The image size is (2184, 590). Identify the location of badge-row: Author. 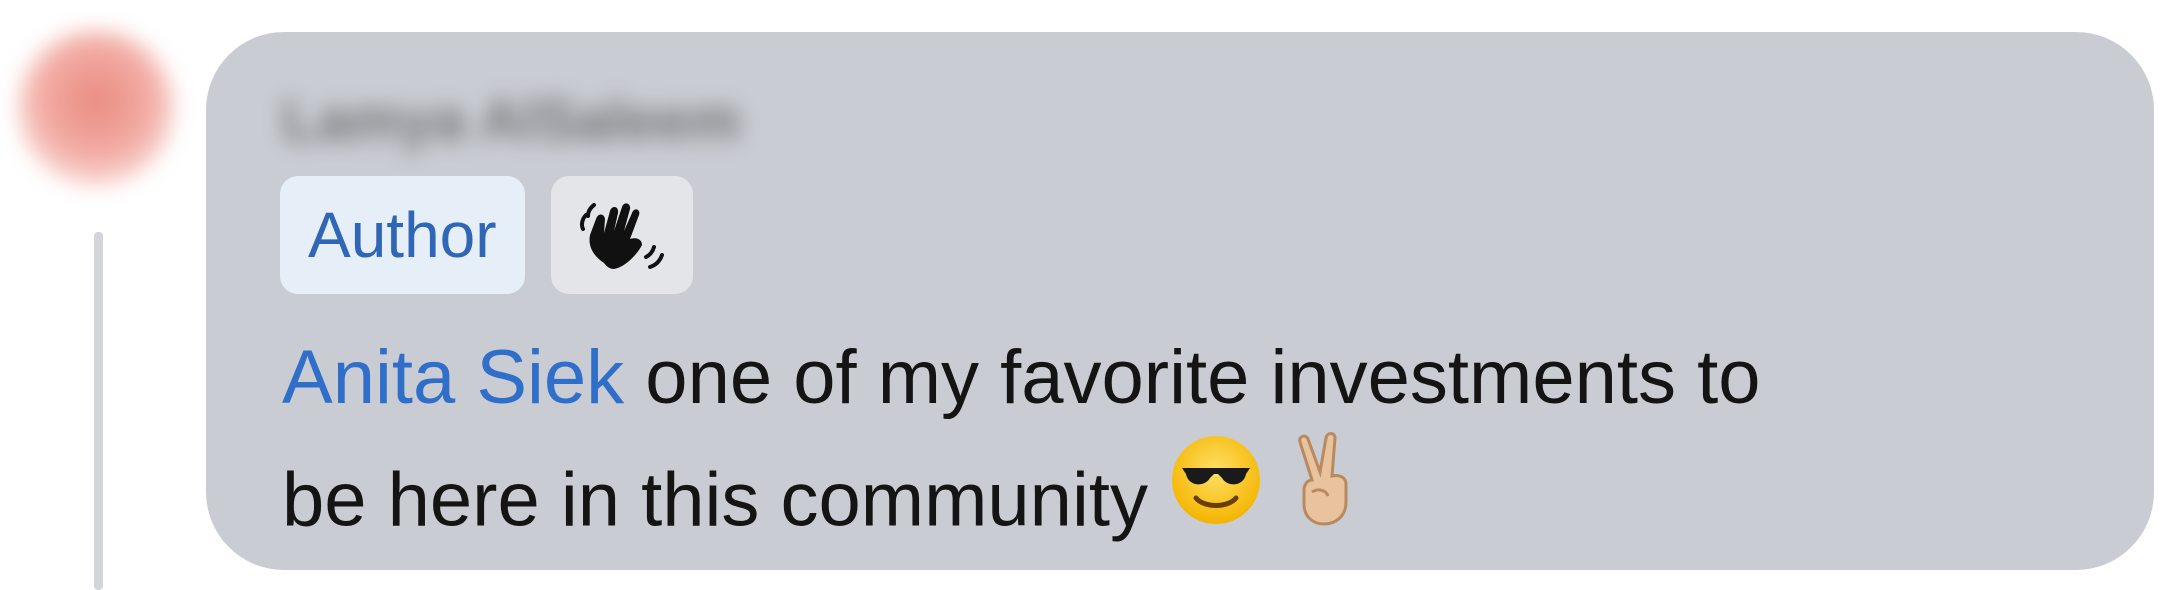
(486, 235).